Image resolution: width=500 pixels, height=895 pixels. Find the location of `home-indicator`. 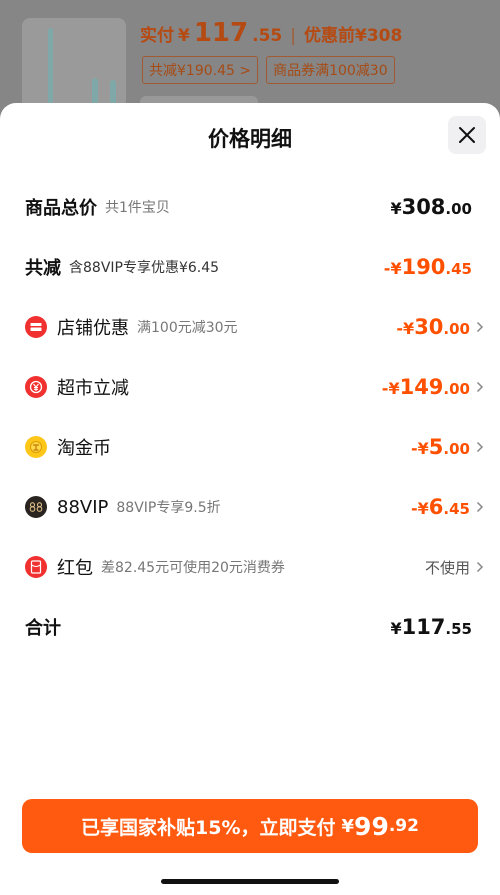

home-indicator is located at coordinates (250, 881).